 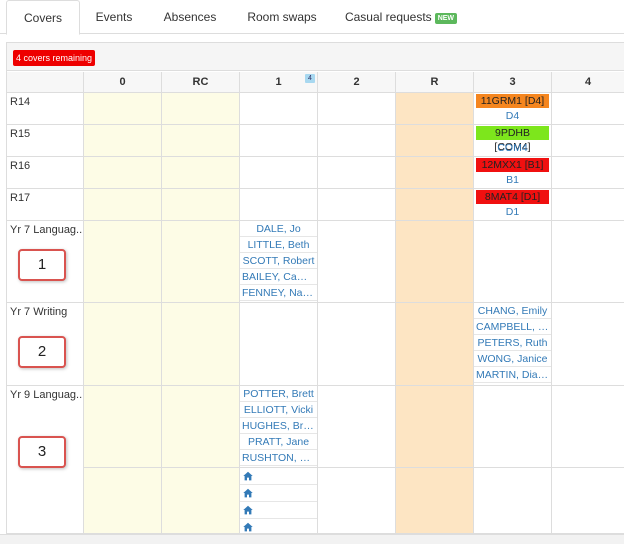 I want to click on lesson-cell: 9PDHB [COM4] COM4, so click(x=512, y=141).